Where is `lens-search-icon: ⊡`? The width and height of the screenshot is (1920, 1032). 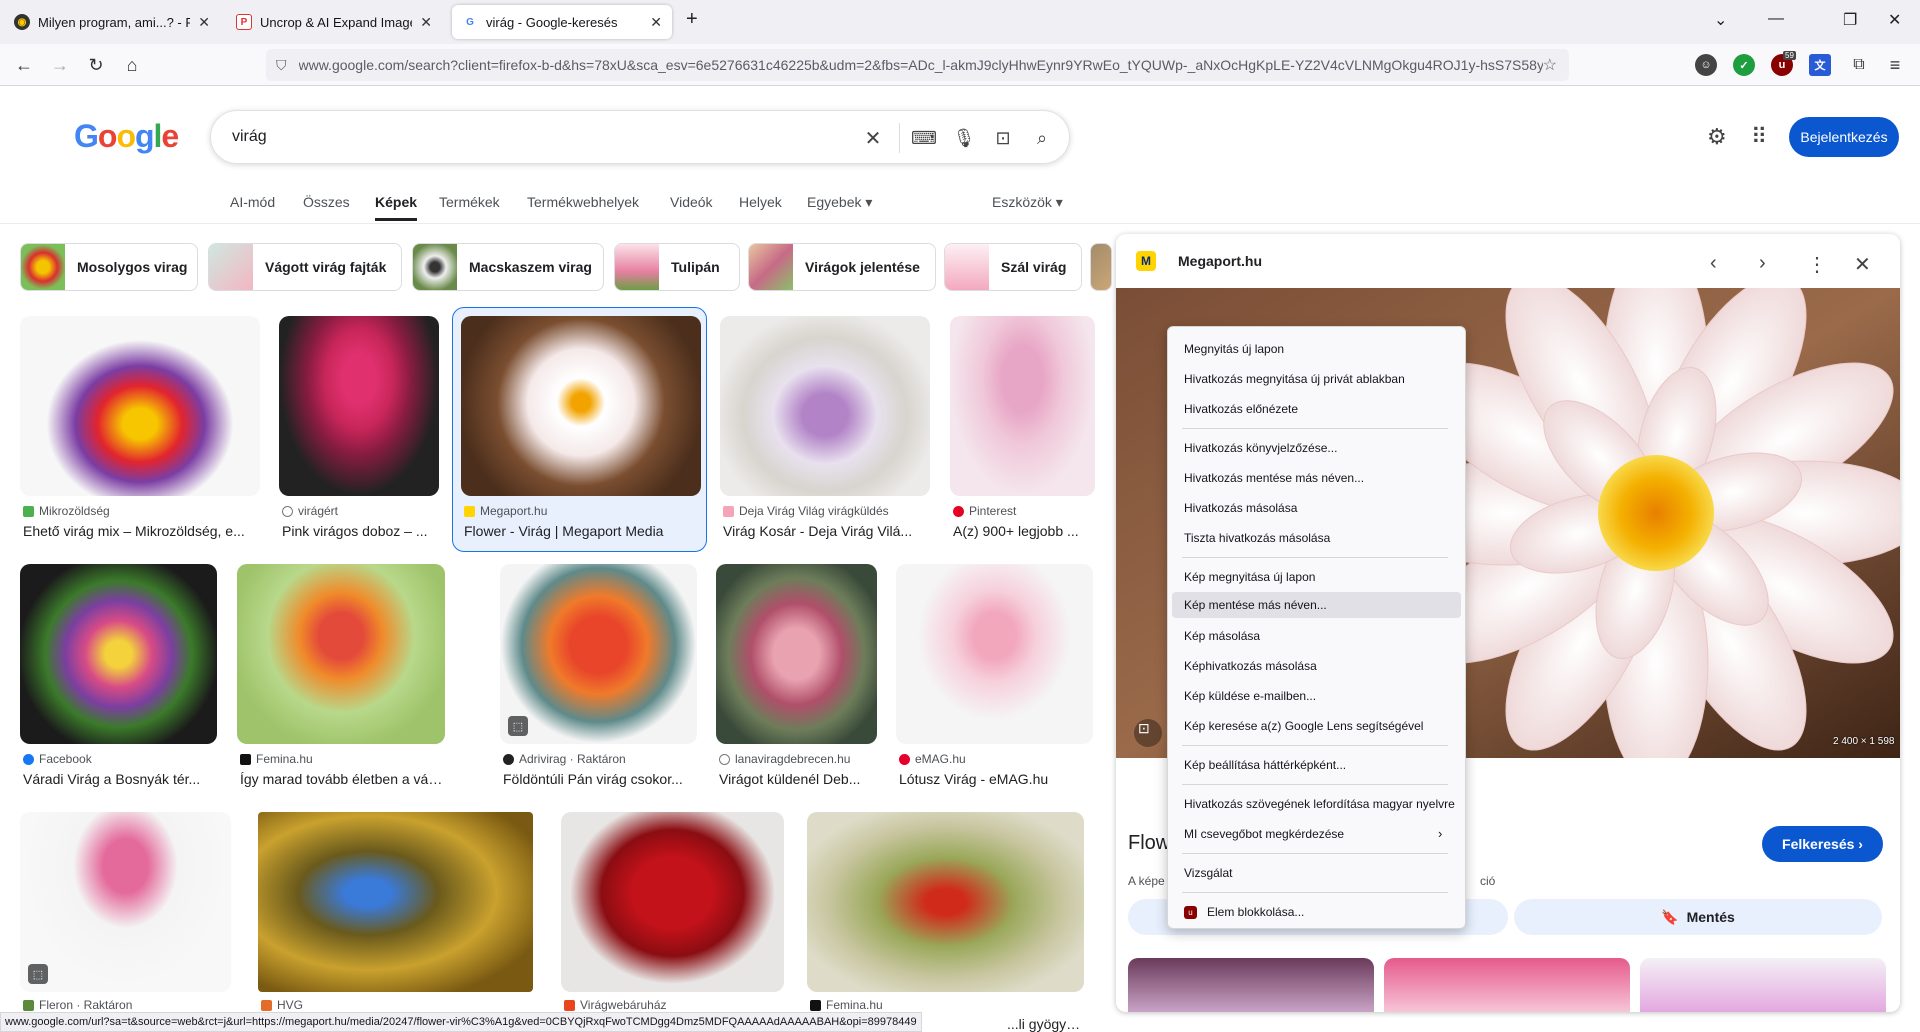 lens-search-icon: ⊡ is located at coordinates (1144, 728).